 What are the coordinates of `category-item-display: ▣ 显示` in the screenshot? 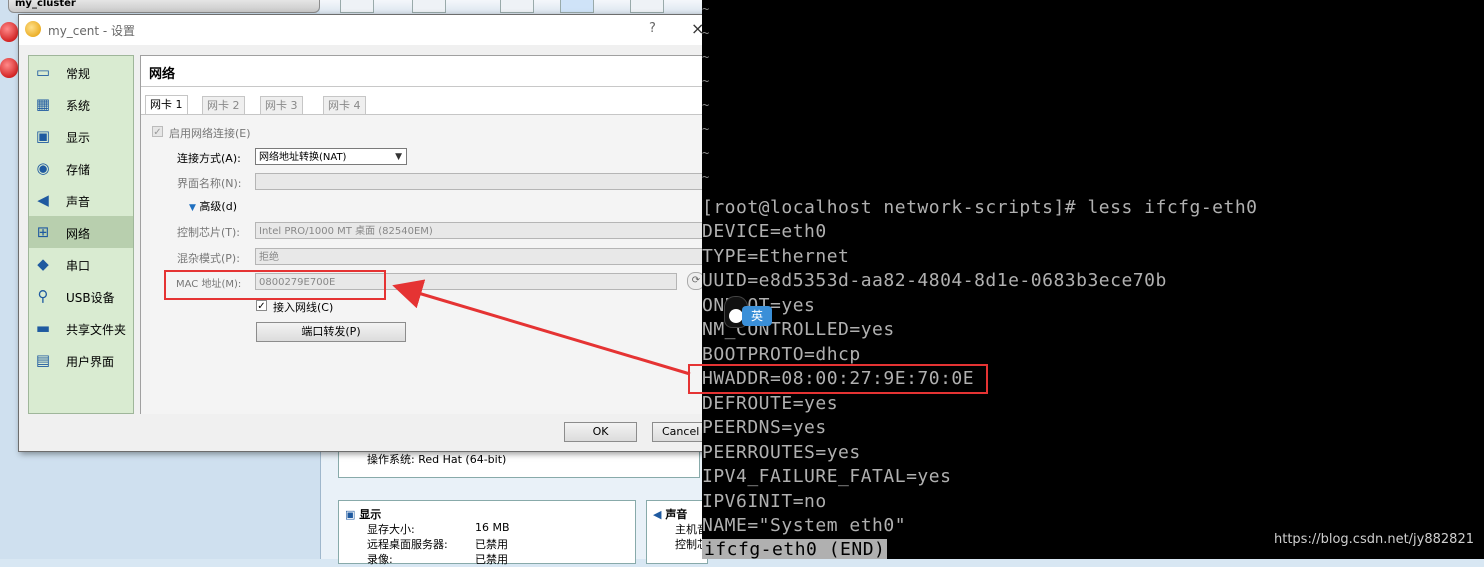 It's located at (81, 136).